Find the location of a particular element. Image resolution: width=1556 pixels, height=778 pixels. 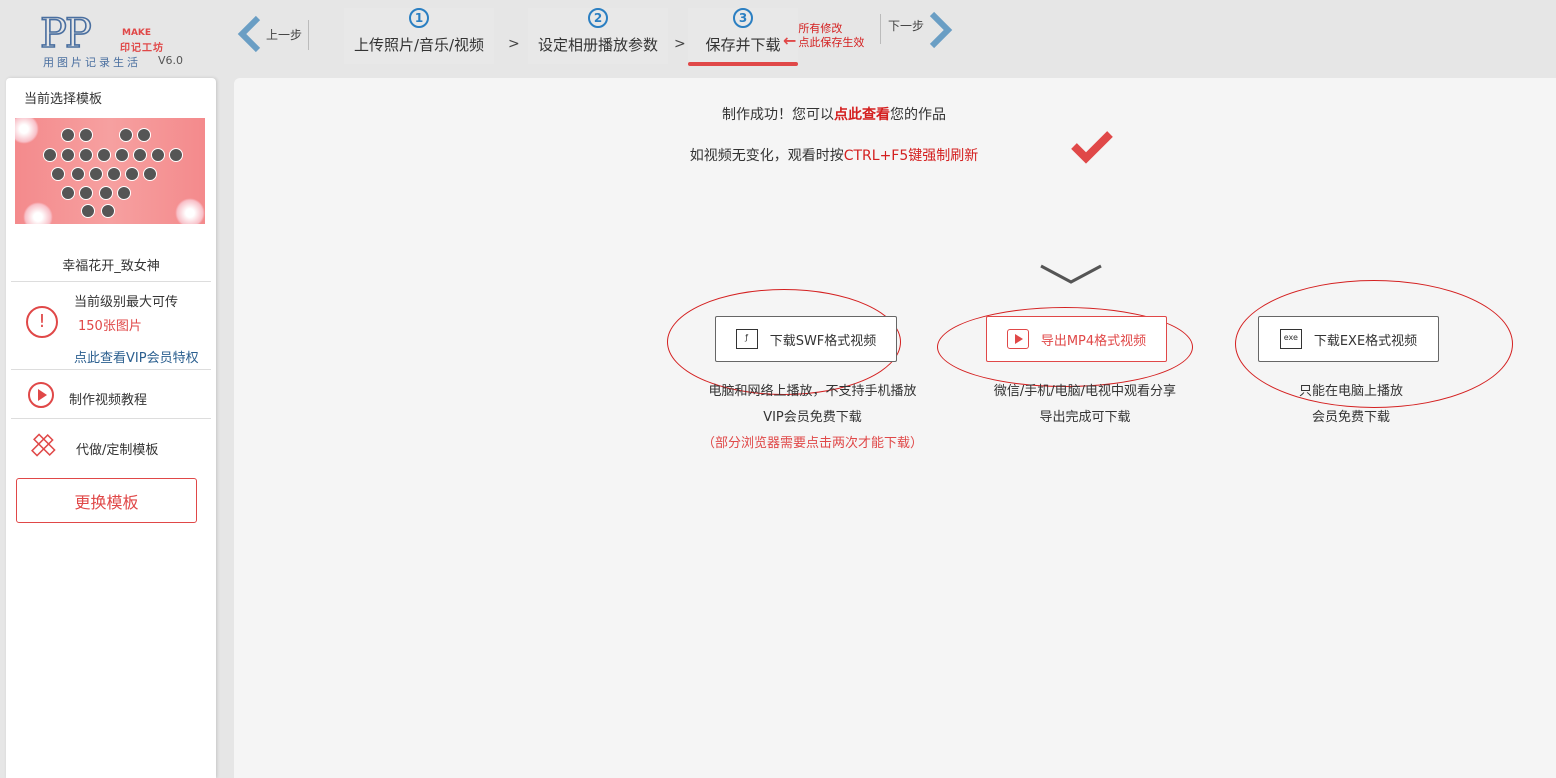

export-mp4-button: 导出MP4格式视频 is located at coordinates (1076, 339).